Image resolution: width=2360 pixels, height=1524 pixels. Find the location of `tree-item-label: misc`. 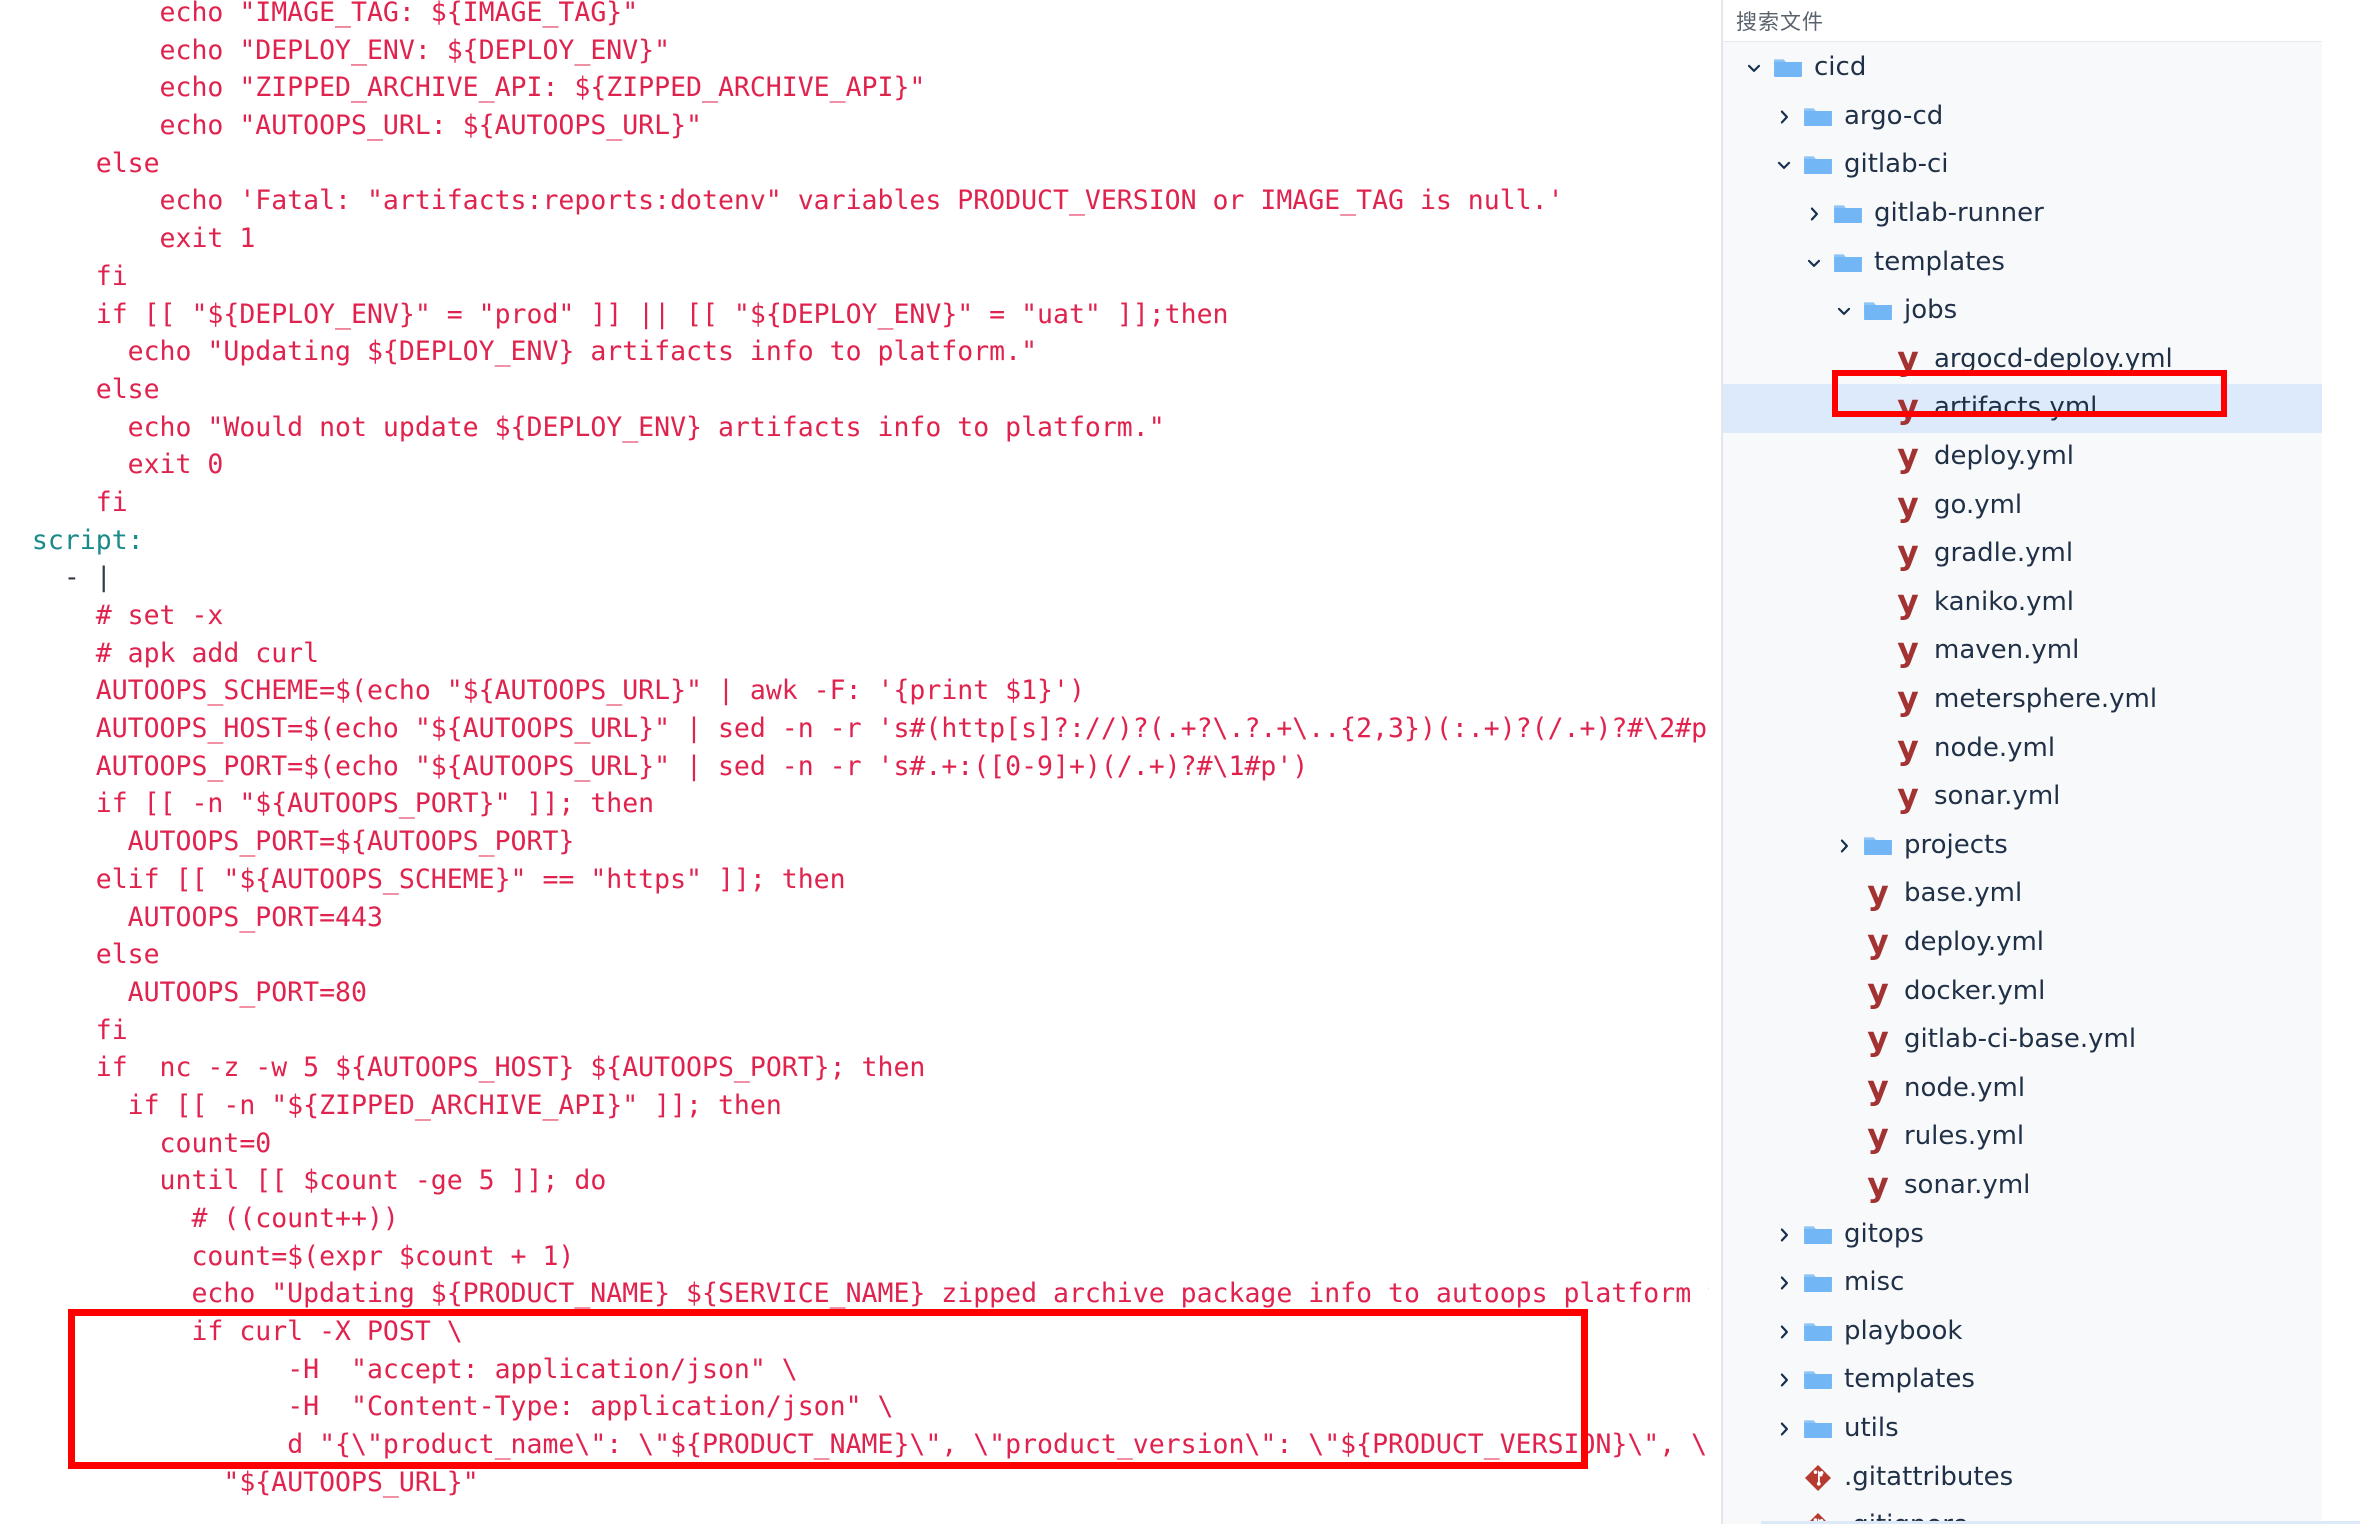

tree-item-label: misc is located at coordinates (1874, 1282).